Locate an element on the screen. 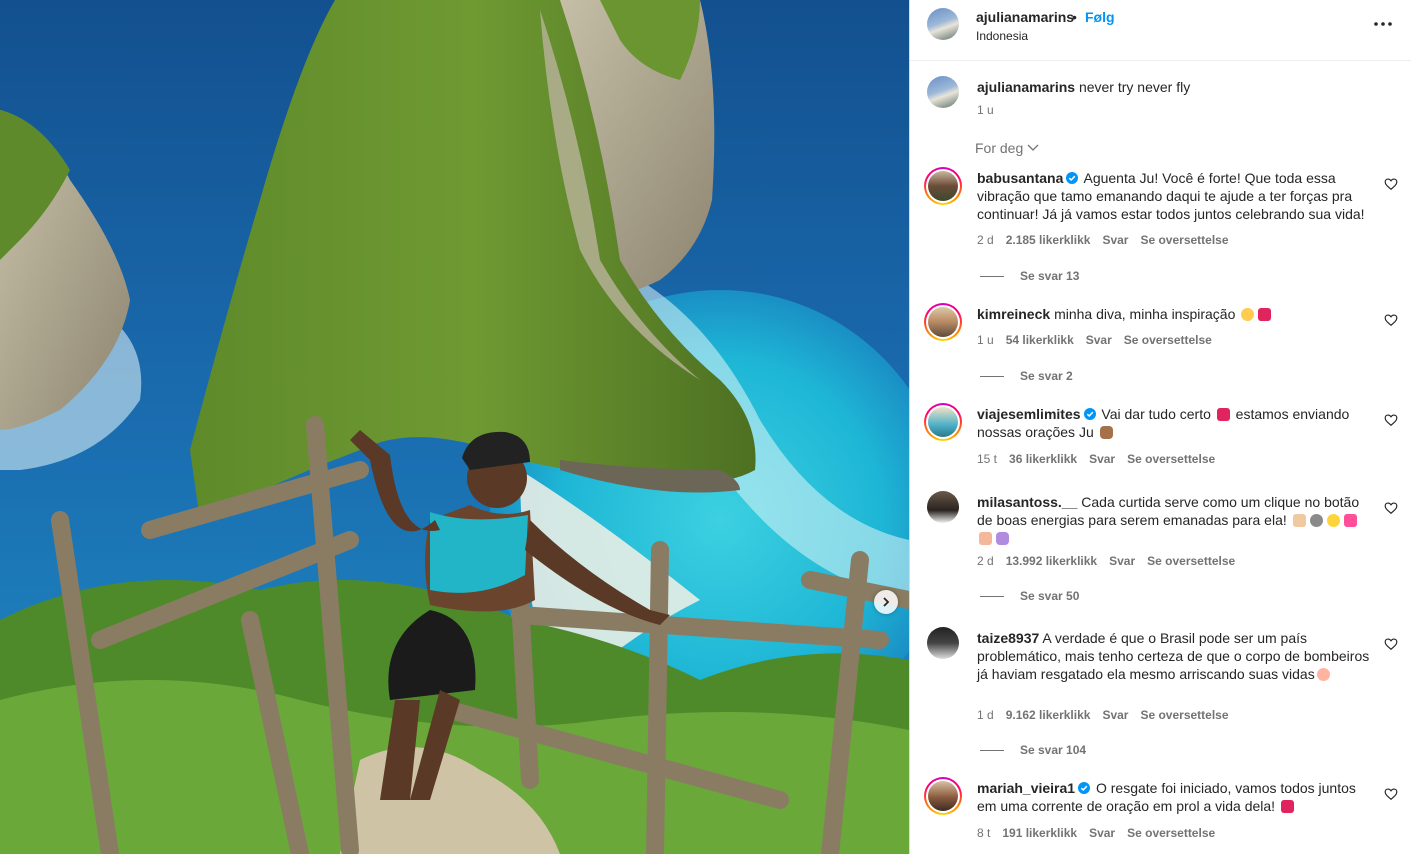 This screenshot has height=854, width=1411. follow-button: Følg is located at coordinates (1100, 17).